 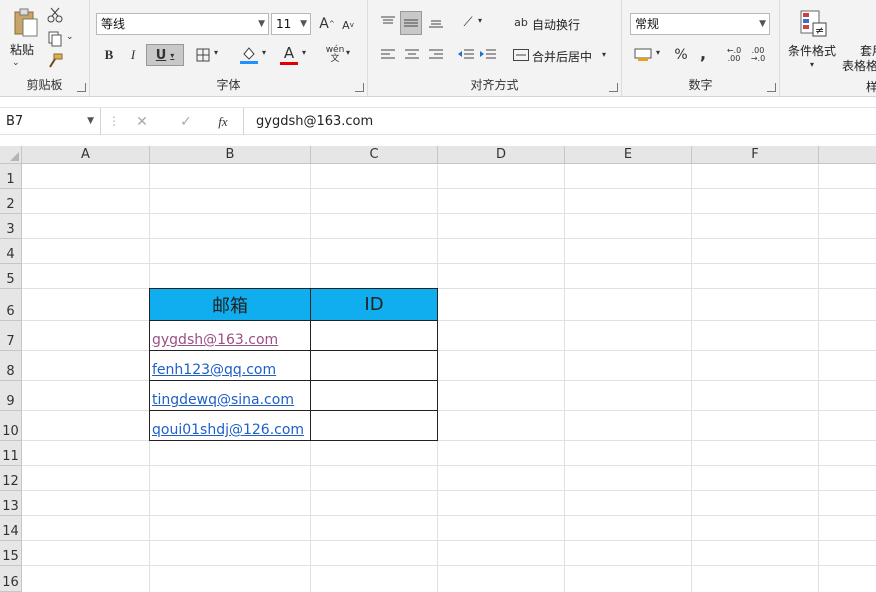 I want to click on column-header-a: A, so click(x=86, y=155).